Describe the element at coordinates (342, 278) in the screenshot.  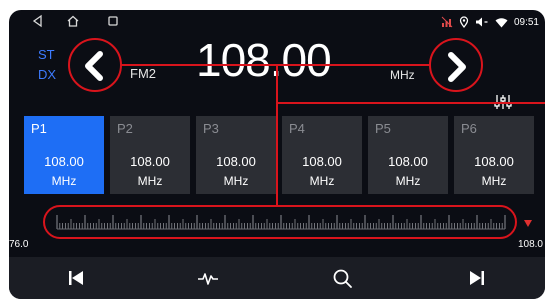
I see `search-icon` at that location.